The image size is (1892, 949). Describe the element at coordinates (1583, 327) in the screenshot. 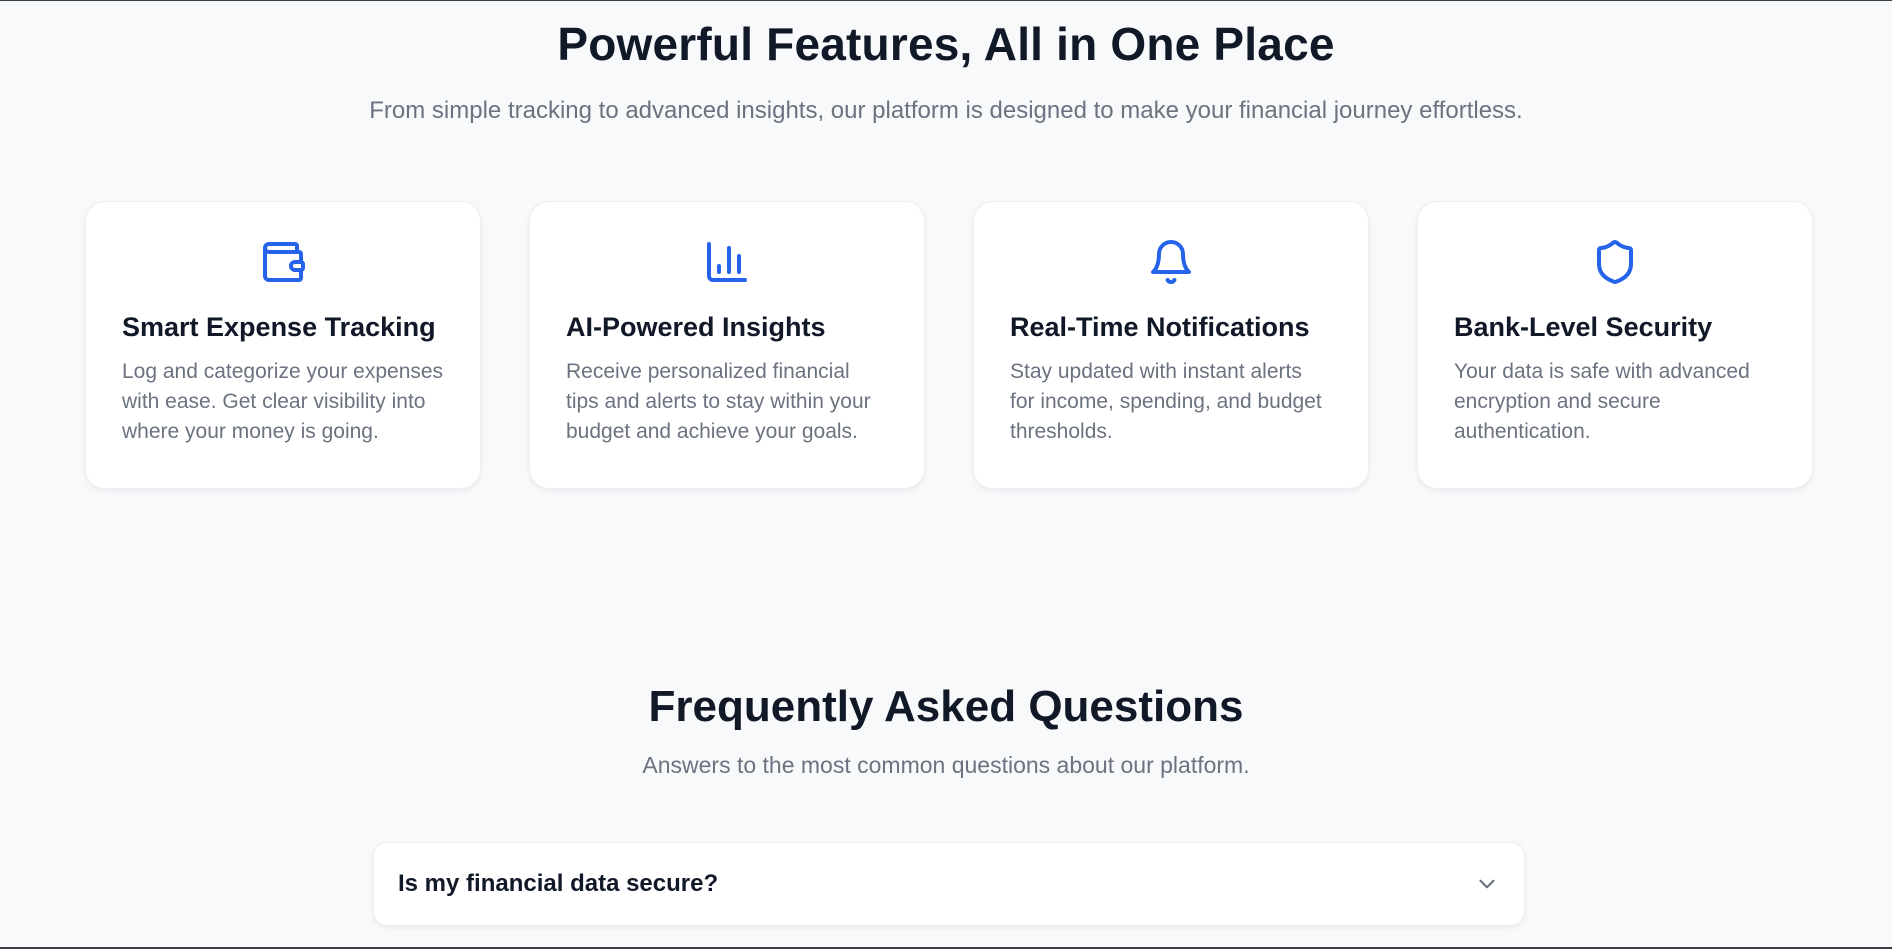

I see `feature-card-title: Bank-Level Security` at that location.